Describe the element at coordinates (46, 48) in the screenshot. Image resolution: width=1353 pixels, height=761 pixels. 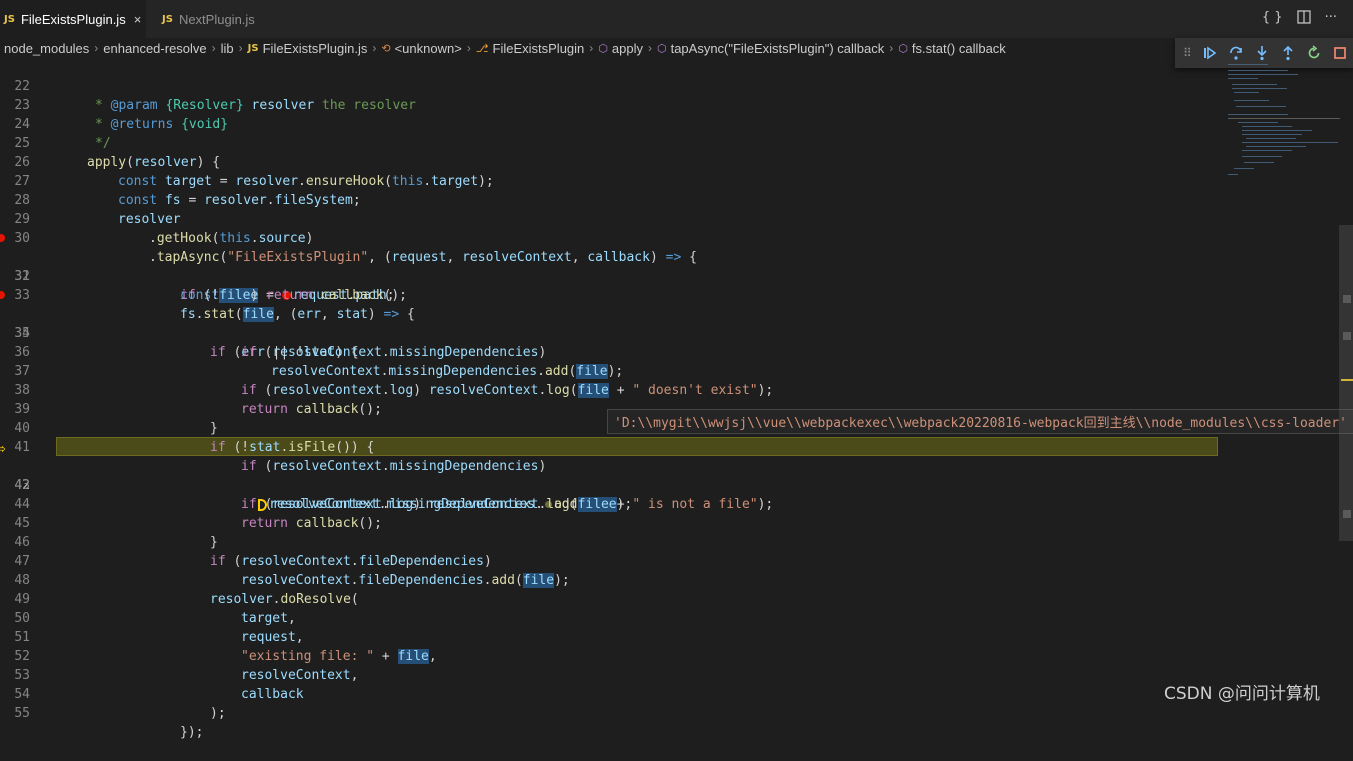
I see `breadcrumb-item: node_modules` at that location.